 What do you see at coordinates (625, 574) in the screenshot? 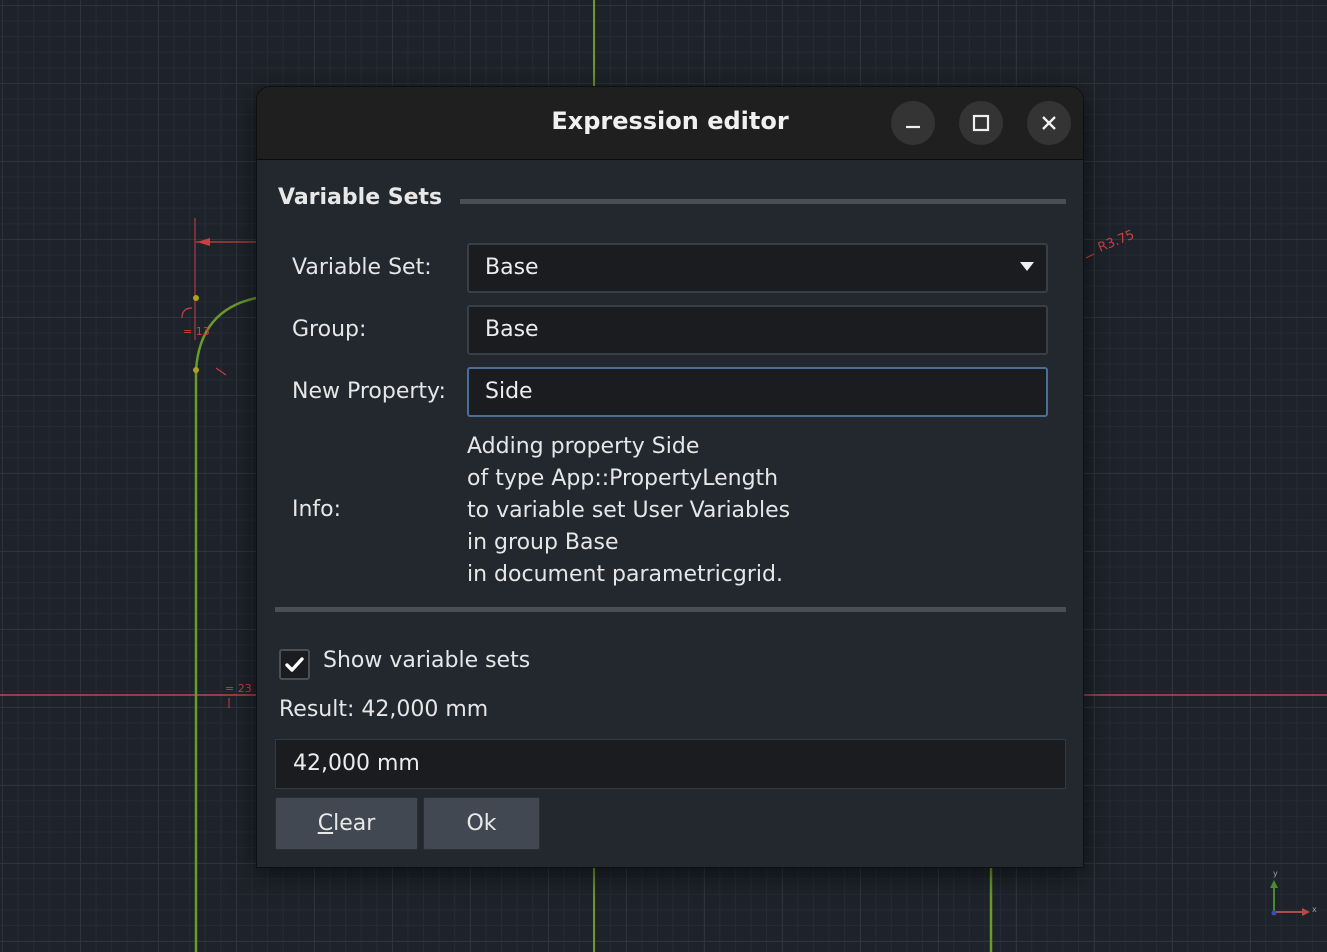
I see `info-line: in document parametricgrid.` at bounding box center [625, 574].